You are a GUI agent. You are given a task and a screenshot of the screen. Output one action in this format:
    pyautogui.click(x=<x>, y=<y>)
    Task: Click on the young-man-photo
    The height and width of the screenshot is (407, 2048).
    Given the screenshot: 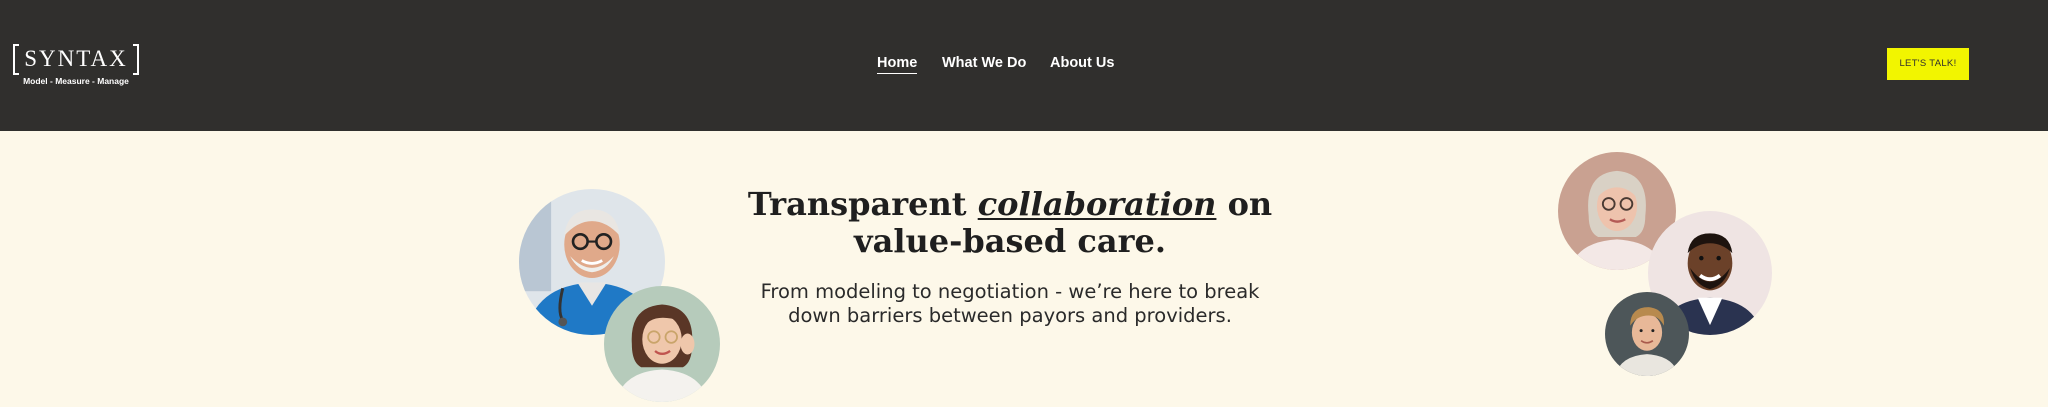 What is the action you would take?
    pyautogui.click(x=1647, y=334)
    